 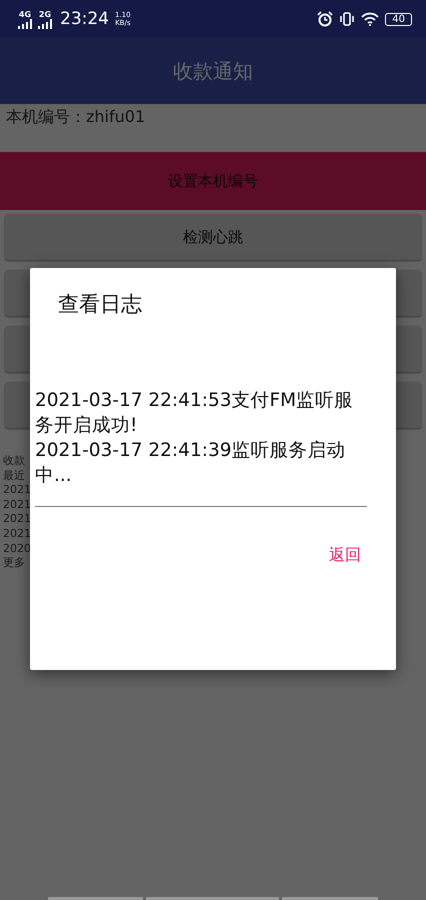 What do you see at coordinates (213, 71) in the screenshot?
I see `app-title: 收款通知` at bounding box center [213, 71].